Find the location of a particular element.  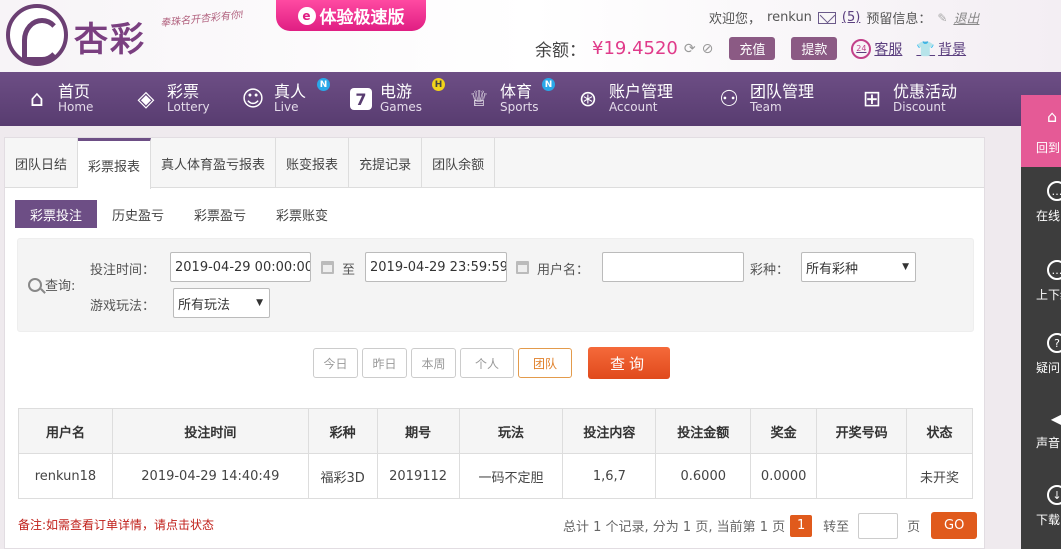

background-link: 👕 背景 is located at coordinates (941, 49).